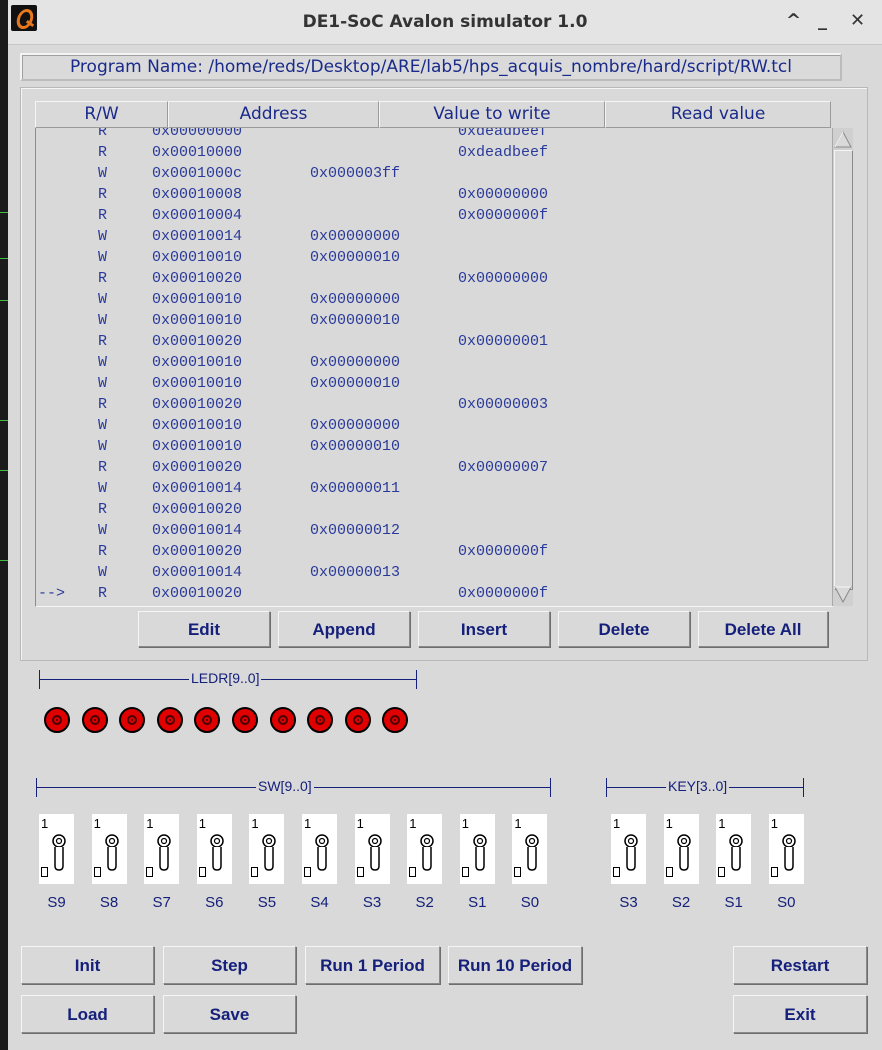  What do you see at coordinates (434, 278) in the screenshot?
I see `table-row: R 0x00010020 0x00000000` at bounding box center [434, 278].